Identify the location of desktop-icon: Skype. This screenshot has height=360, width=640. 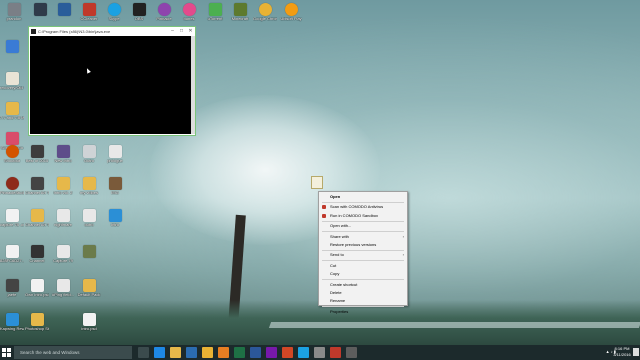
(114, 12).